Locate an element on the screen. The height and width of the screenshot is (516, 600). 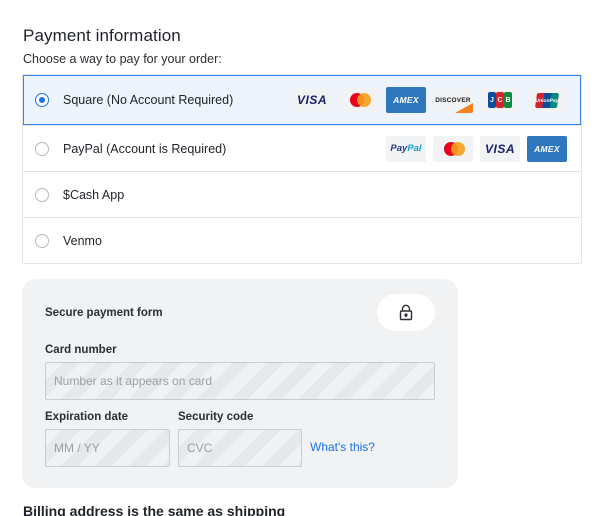
billing-address-heading: Billing address is the same as shipping is located at coordinates (154, 509).